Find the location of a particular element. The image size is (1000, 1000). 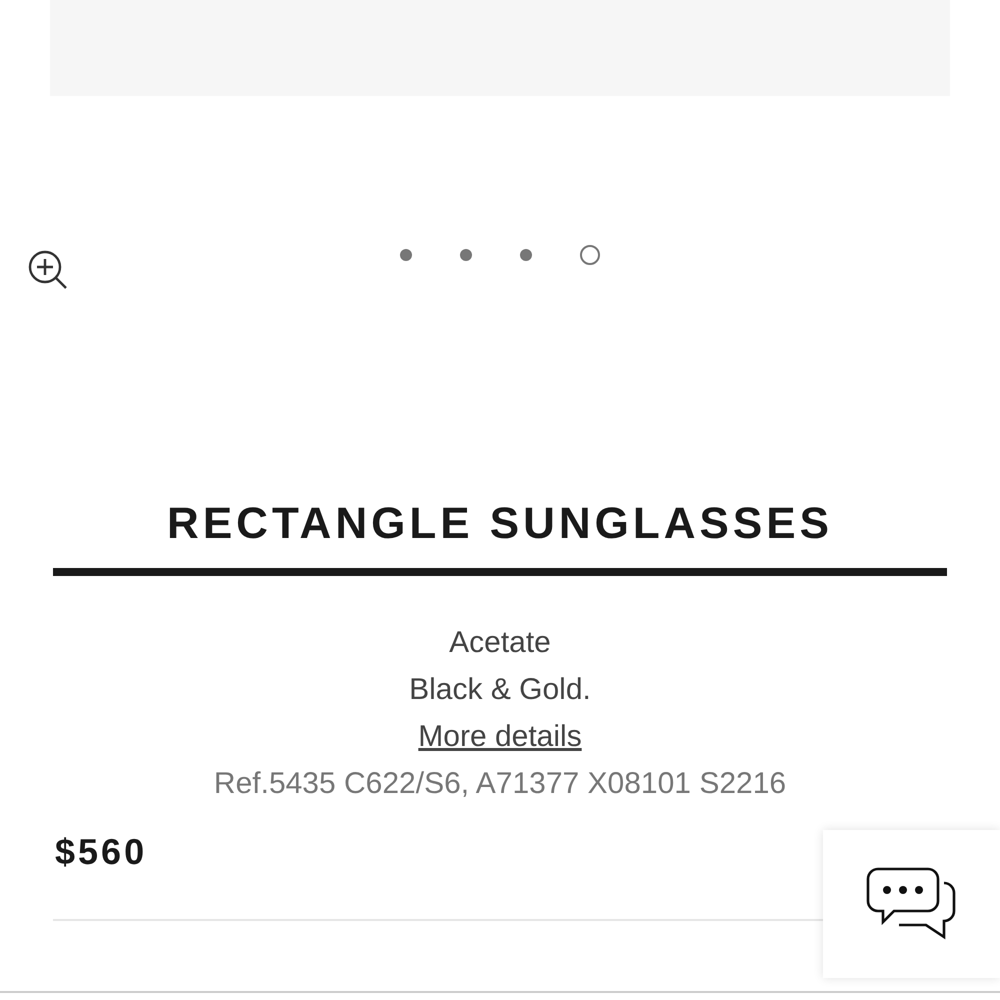

chat-widget is located at coordinates (911, 904).